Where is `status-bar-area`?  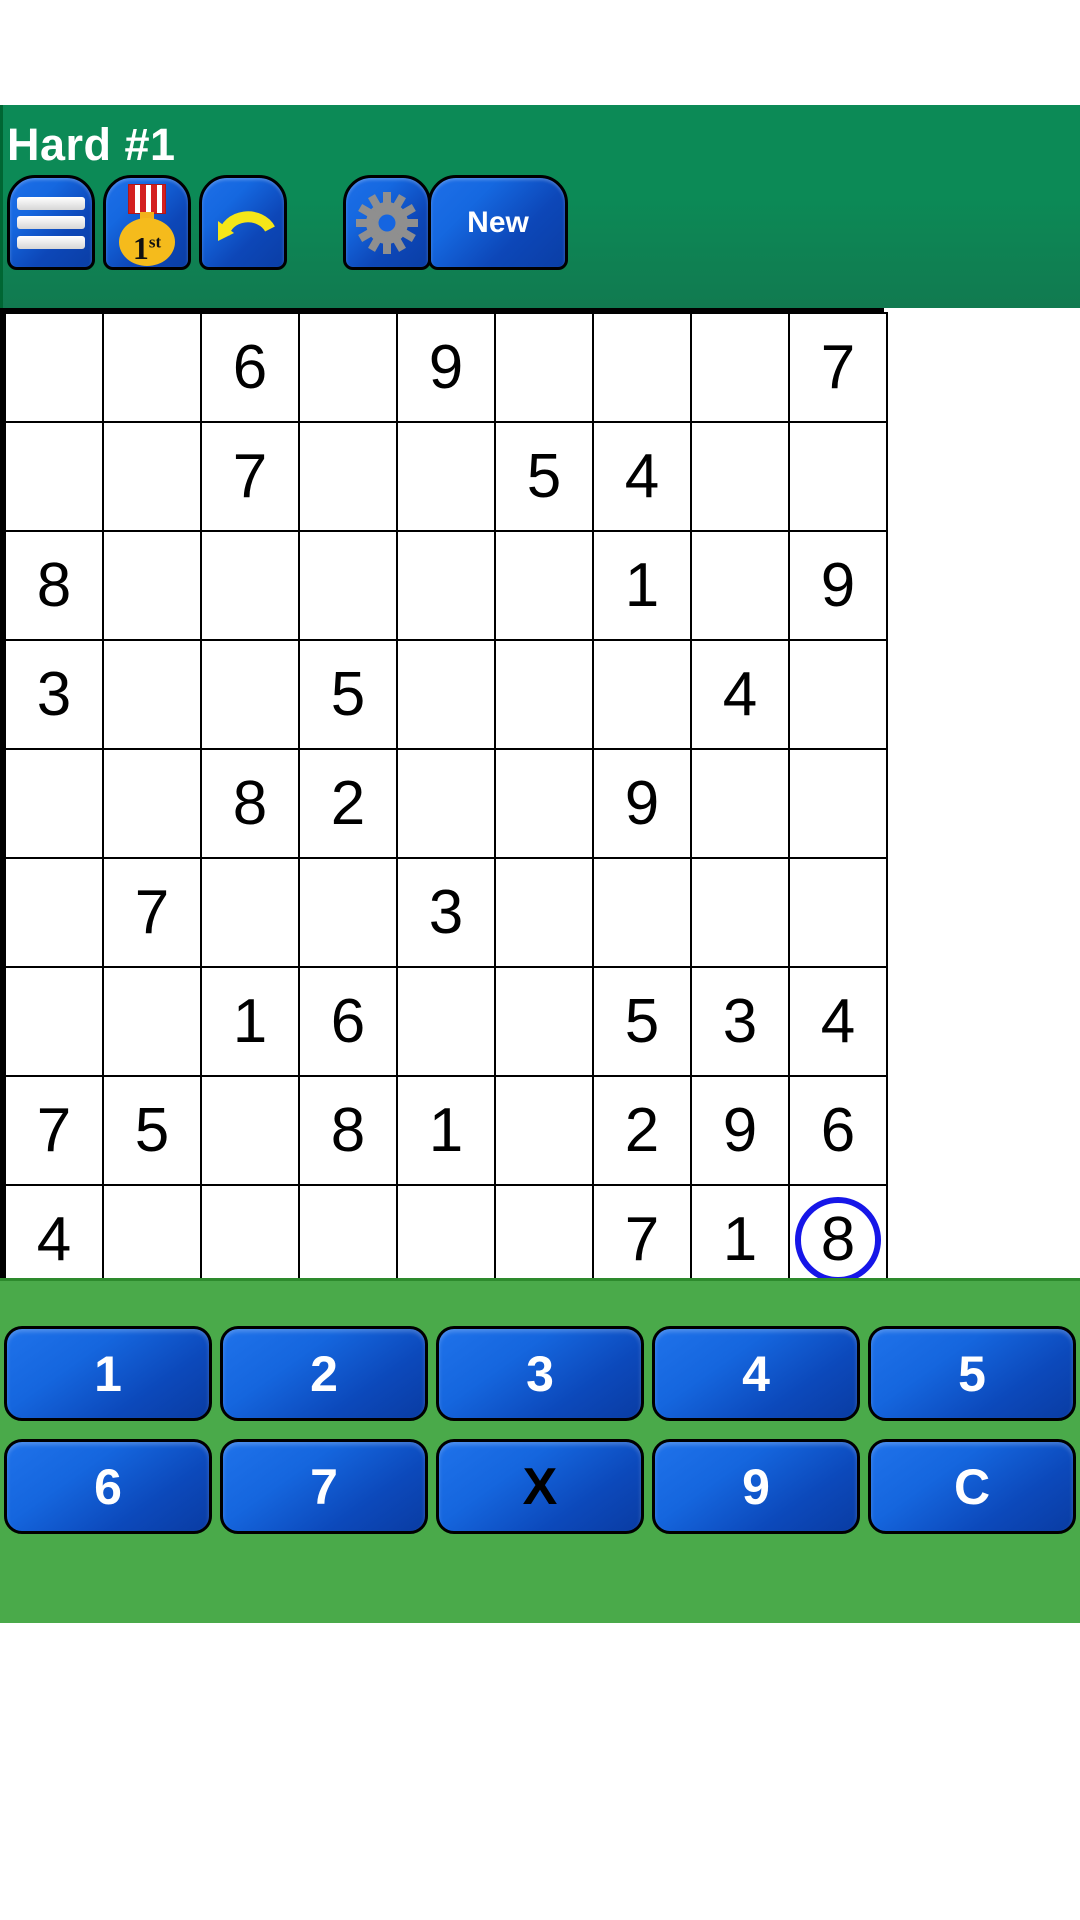 status-bar-area is located at coordinates (540, 52).